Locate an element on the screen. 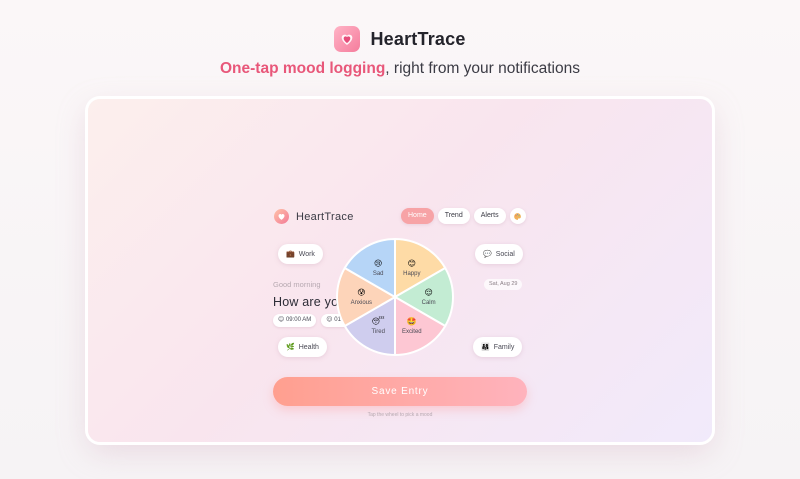 The width and height of the screenshot is (800, 479). context-work: 💼 Work is located at coordinates (300, 254).